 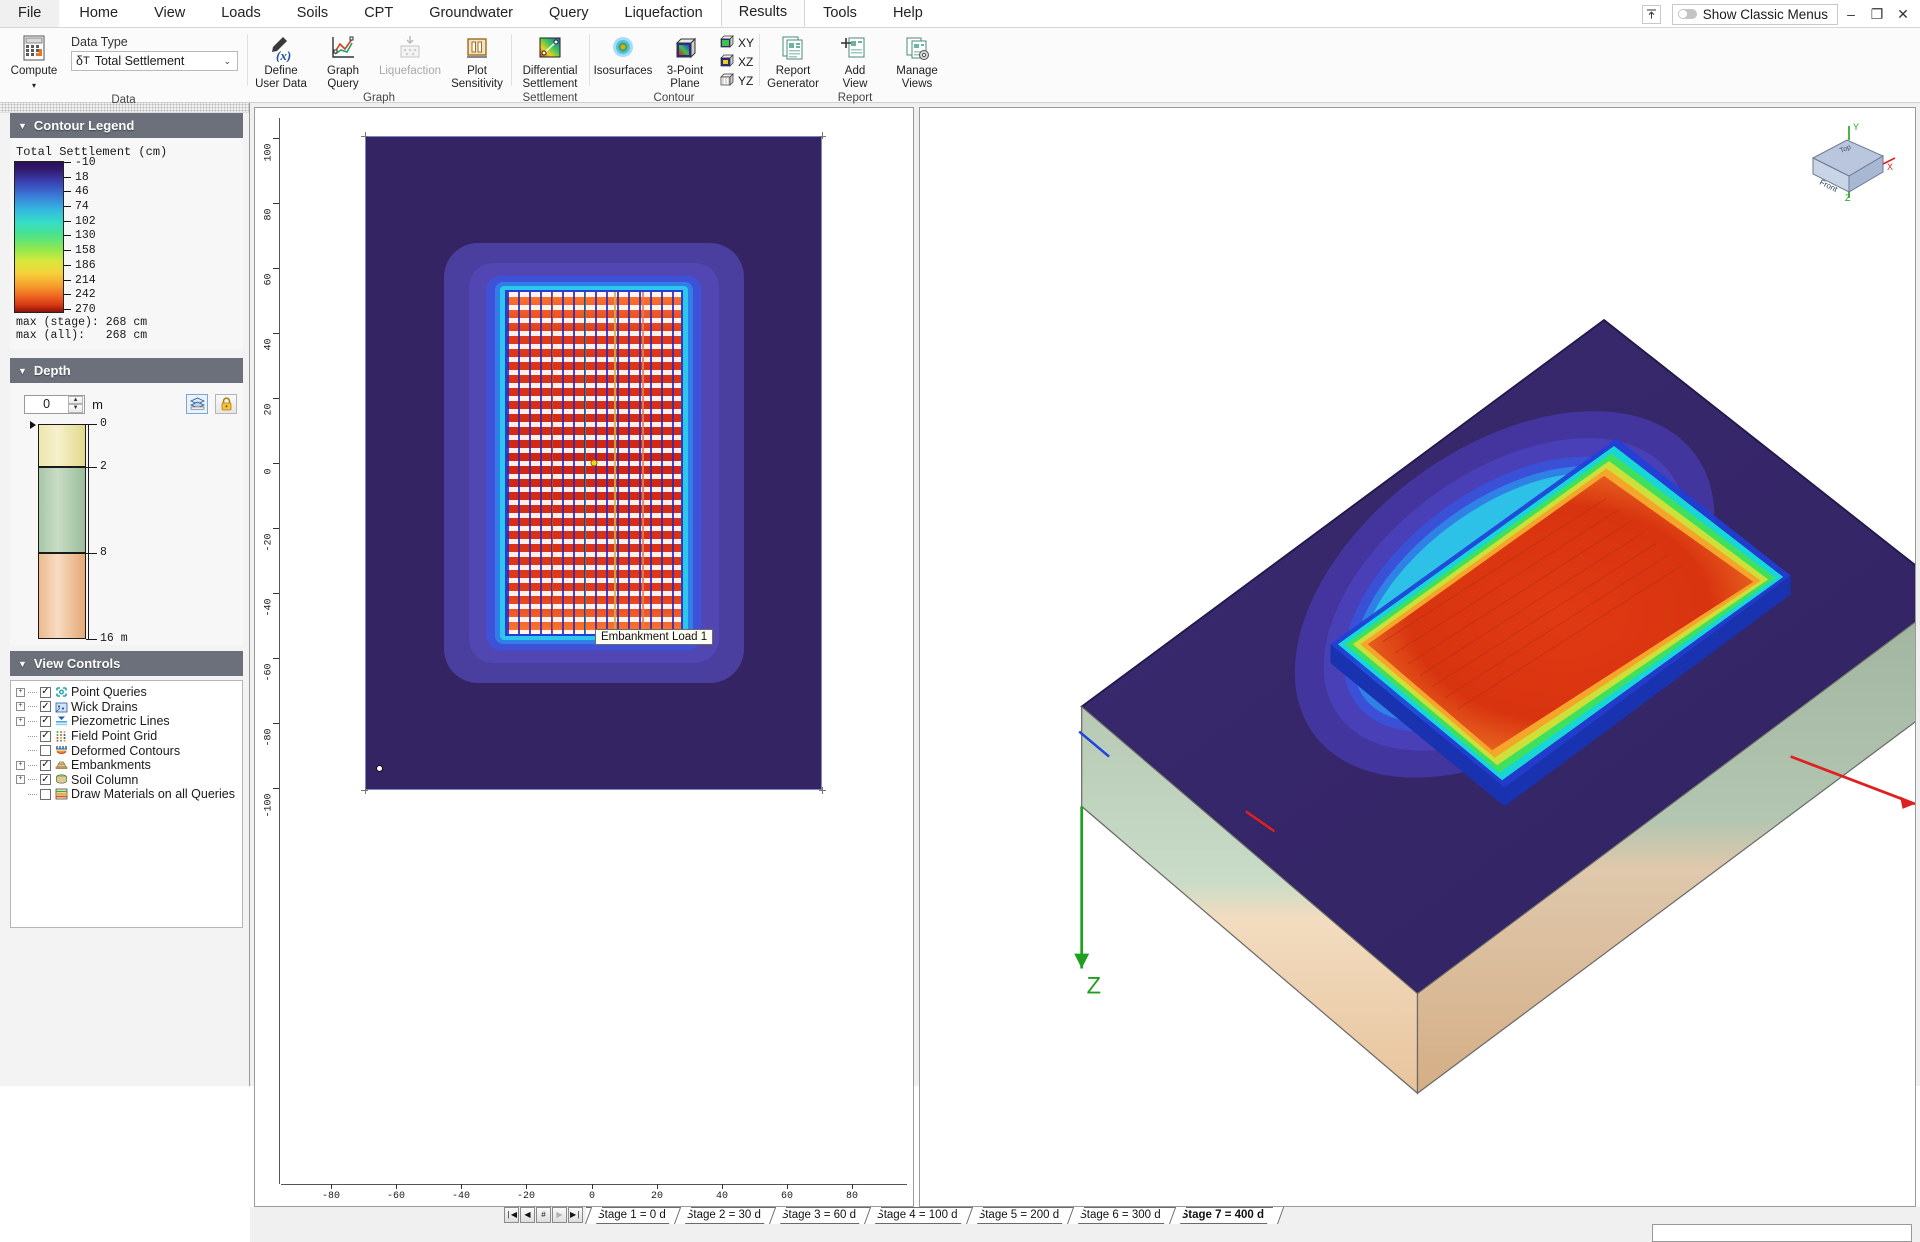 I want to click on stage-tab-7: Stage 7 = 400 d, so click(x=1221, y=1215).